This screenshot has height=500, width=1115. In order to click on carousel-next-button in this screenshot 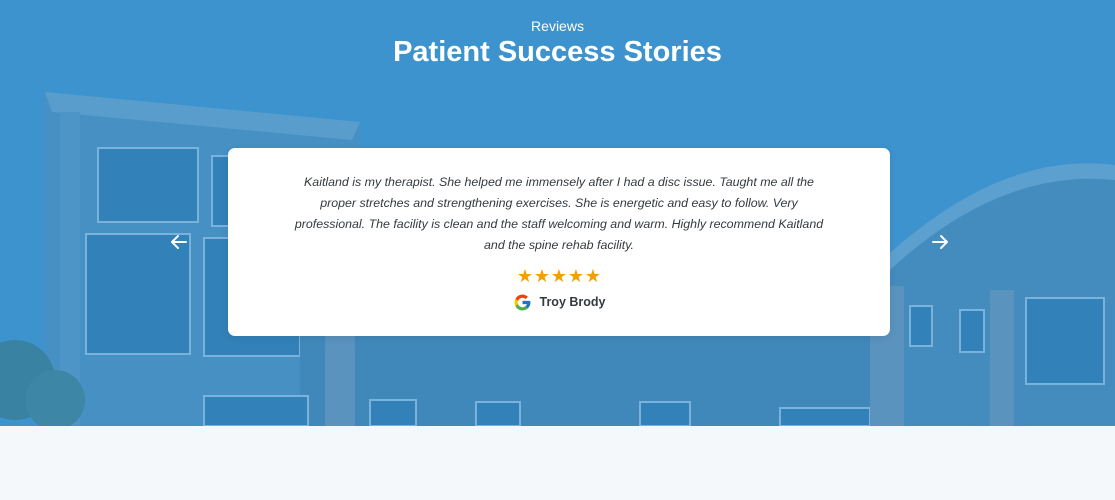, I will do `click(940, 242)`.